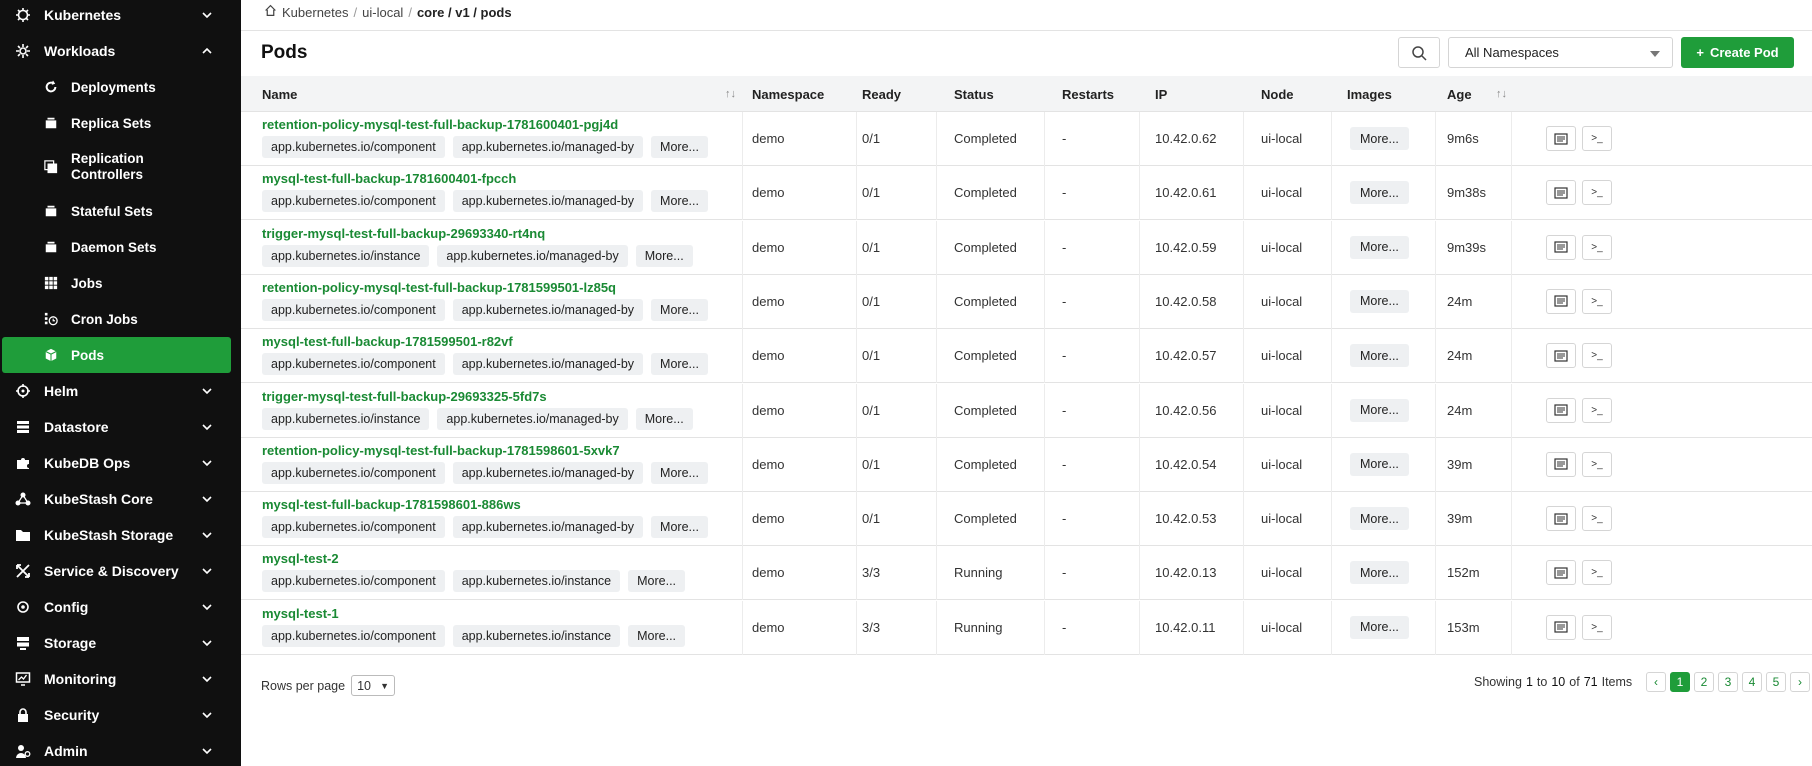 Image resolution: width=1812 pixels, height=766 pixels. What do you see at coordinates (120, 283) in the screenshot?
I see `sidebar-item-jobs: Jobs` at bounding box center [120, 283].